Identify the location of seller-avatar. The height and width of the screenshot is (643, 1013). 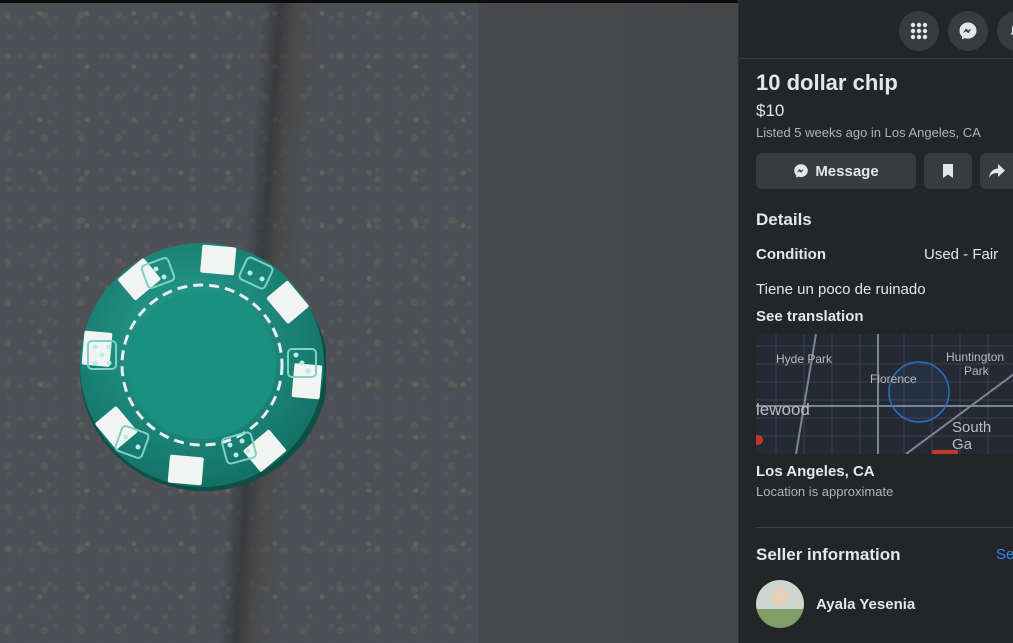
(780, 604).